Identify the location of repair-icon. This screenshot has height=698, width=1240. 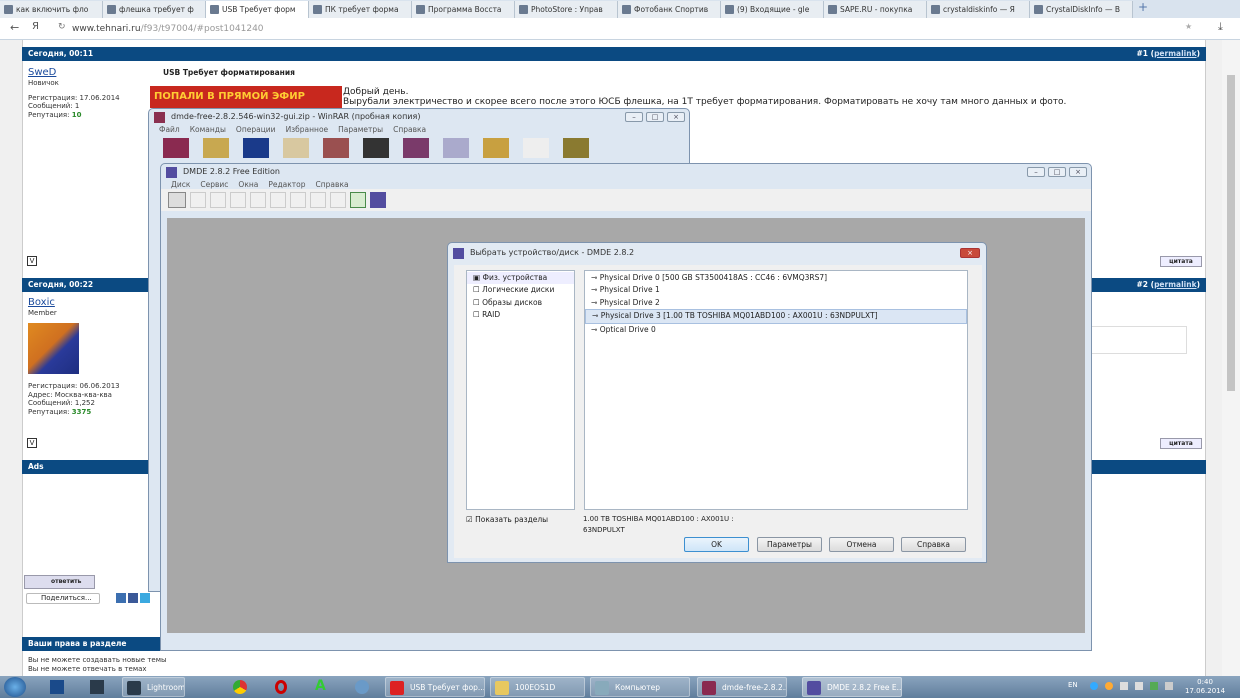
(496, 148).